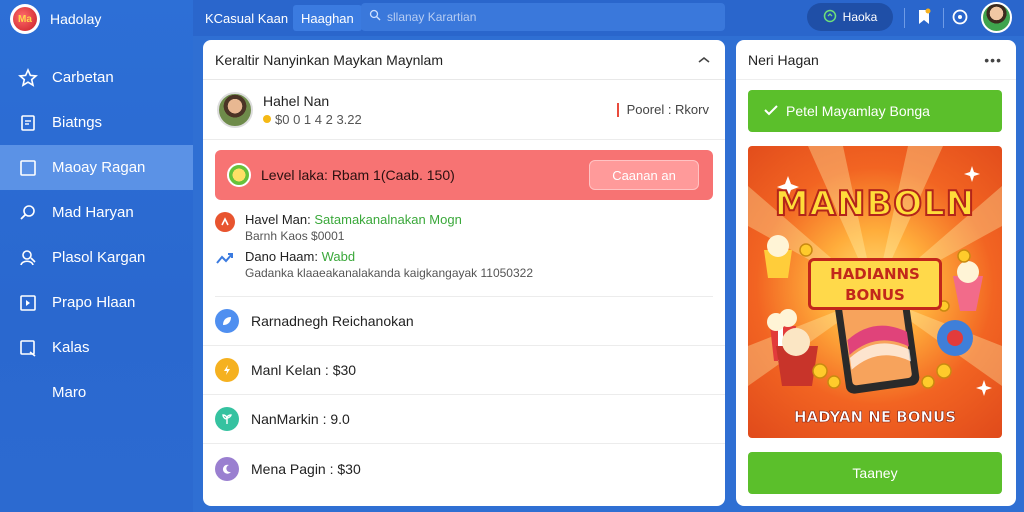 This screenshot has height=512, width=1024. I want to click on profile-coins: $0 0 1 4 2 3.22, so click(312, 119).